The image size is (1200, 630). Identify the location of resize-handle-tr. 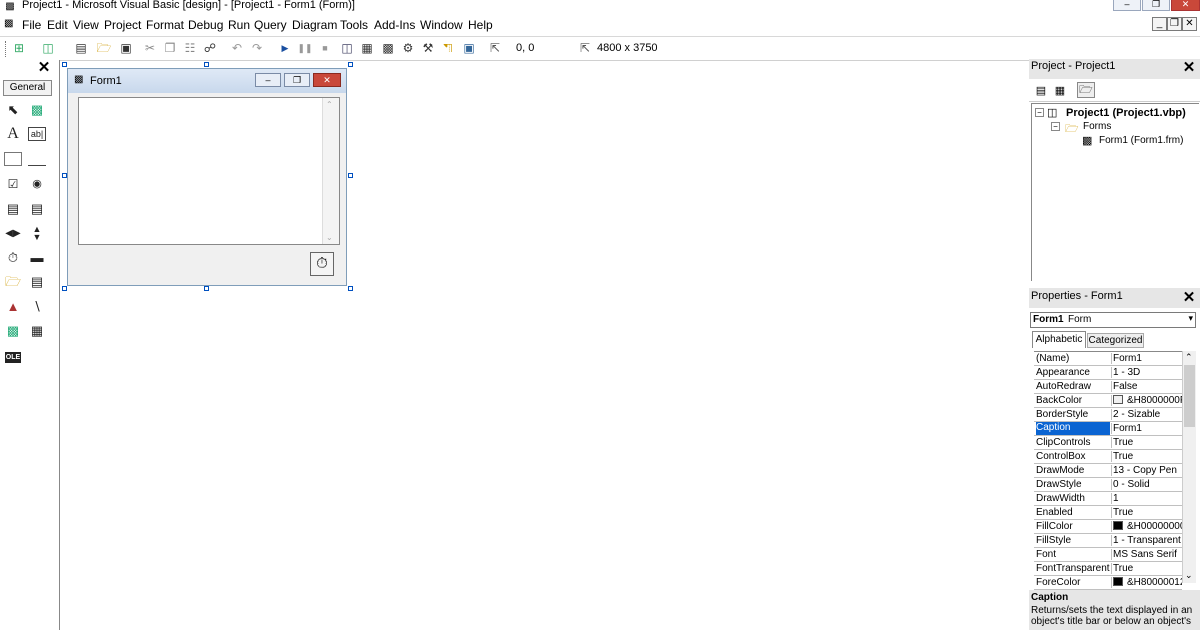
(350, 64).